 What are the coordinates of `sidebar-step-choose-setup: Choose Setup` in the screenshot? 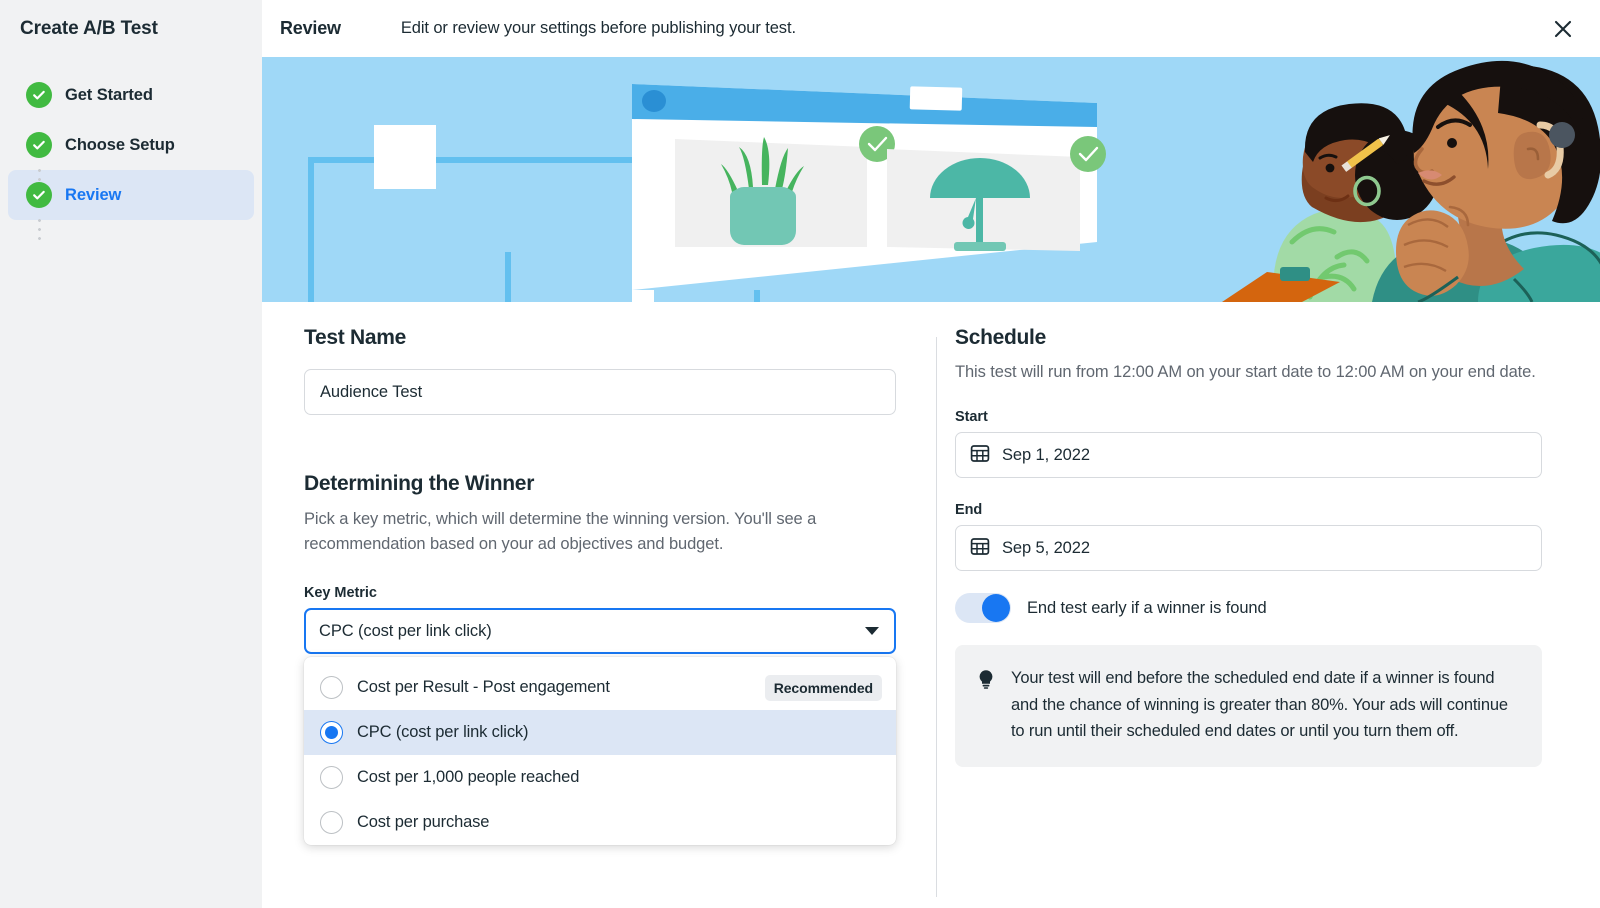 It's located at (131, 145).